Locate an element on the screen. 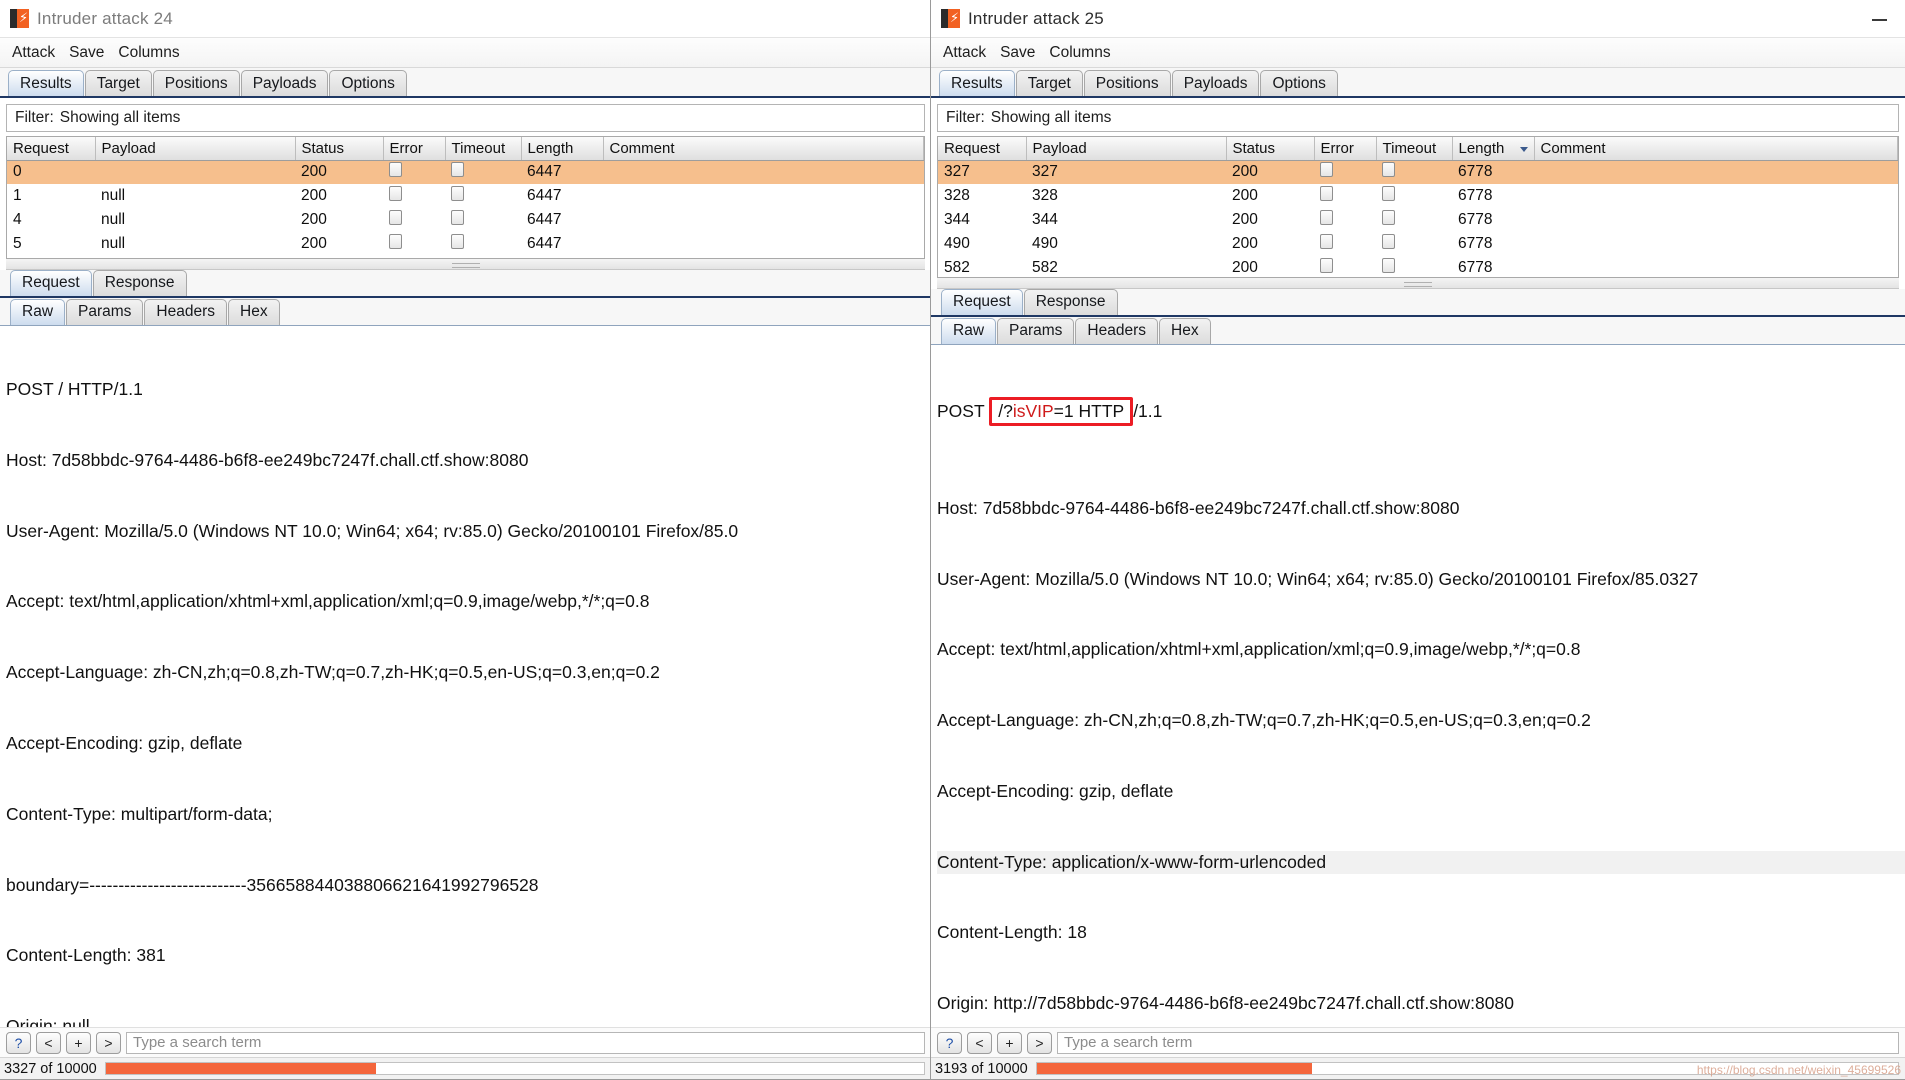 This screenshot has height=1080, width=1905. table-row: 328 328 200 6778 is located at coordinates (1418, 196).